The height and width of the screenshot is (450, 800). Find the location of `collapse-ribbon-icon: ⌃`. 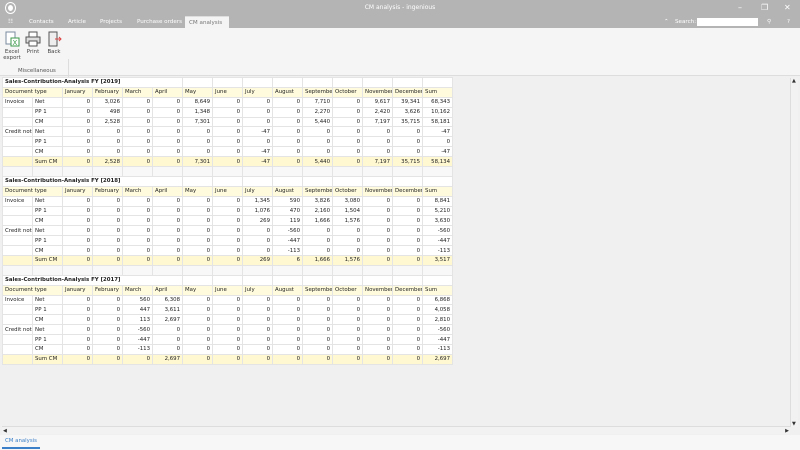

collapse-ribbon-icon: ⌃ is located at coordinates (666, 22).